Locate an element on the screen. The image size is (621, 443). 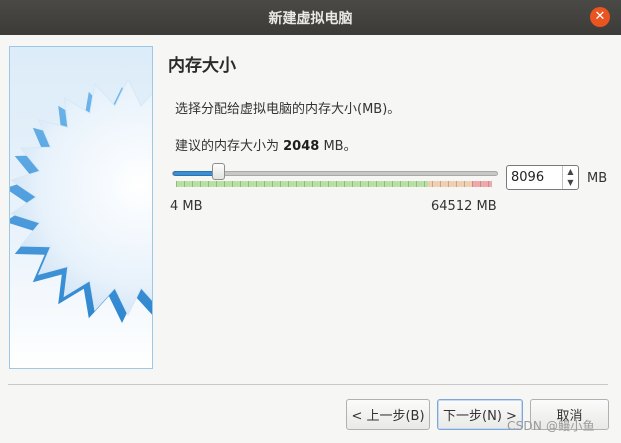
memory-description: 选择分配给虚拟电脑的内存大小(MB)。 is located at coordinates (288, 109).